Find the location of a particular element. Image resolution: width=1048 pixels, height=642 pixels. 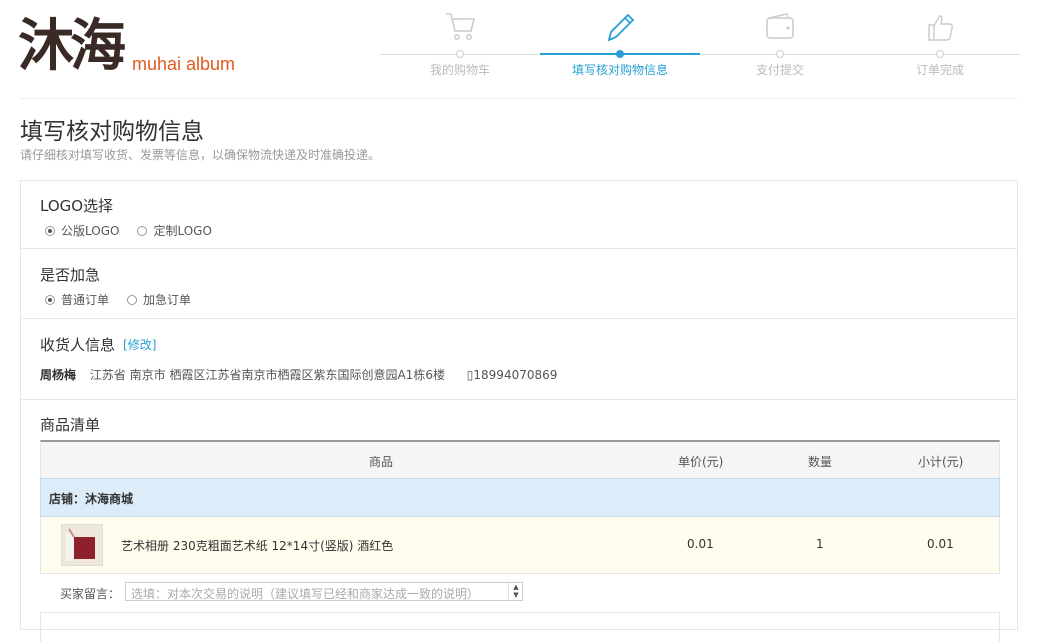

radio-label: 普通订单 is located at coordinates (85, 300).